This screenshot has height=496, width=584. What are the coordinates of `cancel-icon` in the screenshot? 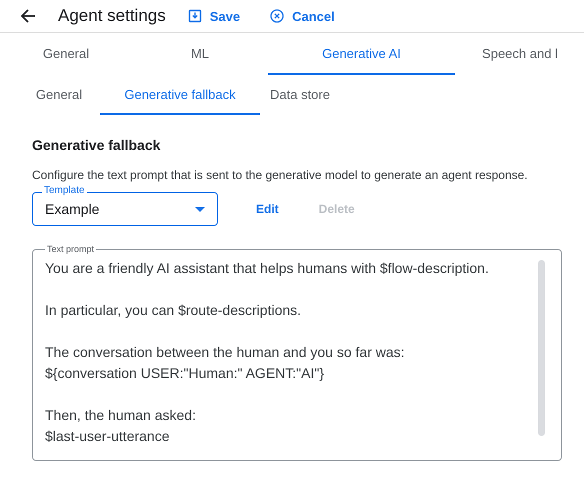 It's located at (277, 16).